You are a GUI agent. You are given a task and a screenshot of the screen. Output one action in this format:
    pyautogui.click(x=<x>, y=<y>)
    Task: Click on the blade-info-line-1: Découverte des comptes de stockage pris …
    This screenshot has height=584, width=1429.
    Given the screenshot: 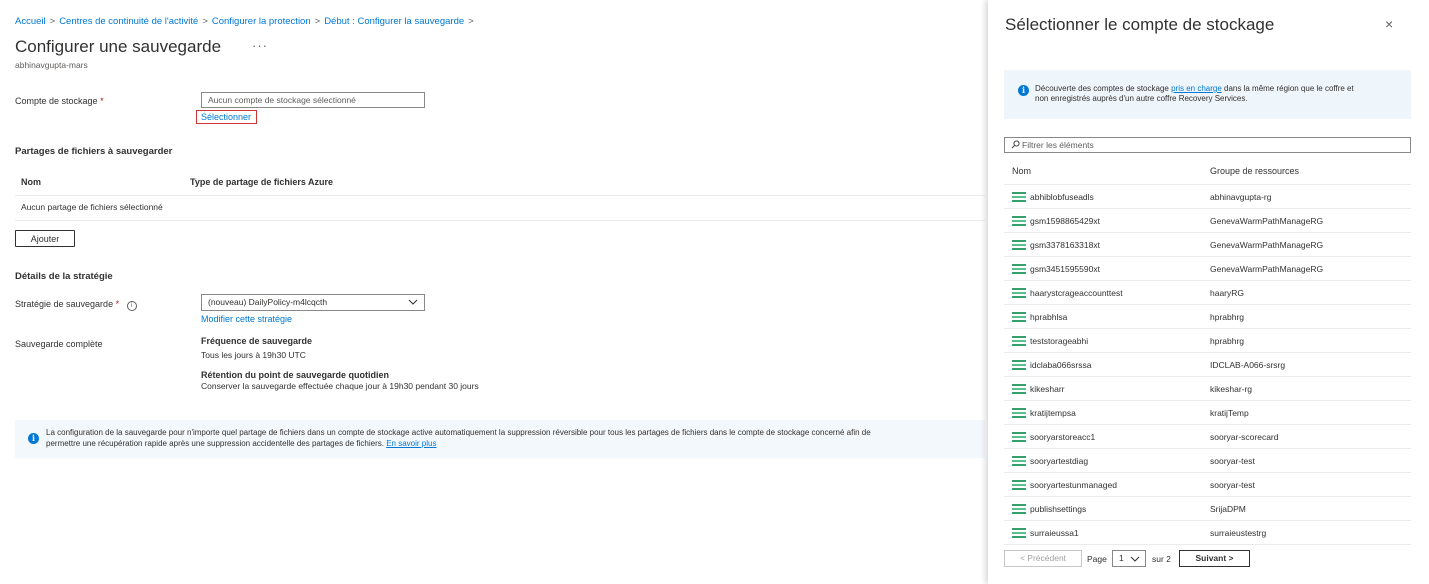 What is the action you would take?
    pyautogui.click(x=1194, y=89)
    